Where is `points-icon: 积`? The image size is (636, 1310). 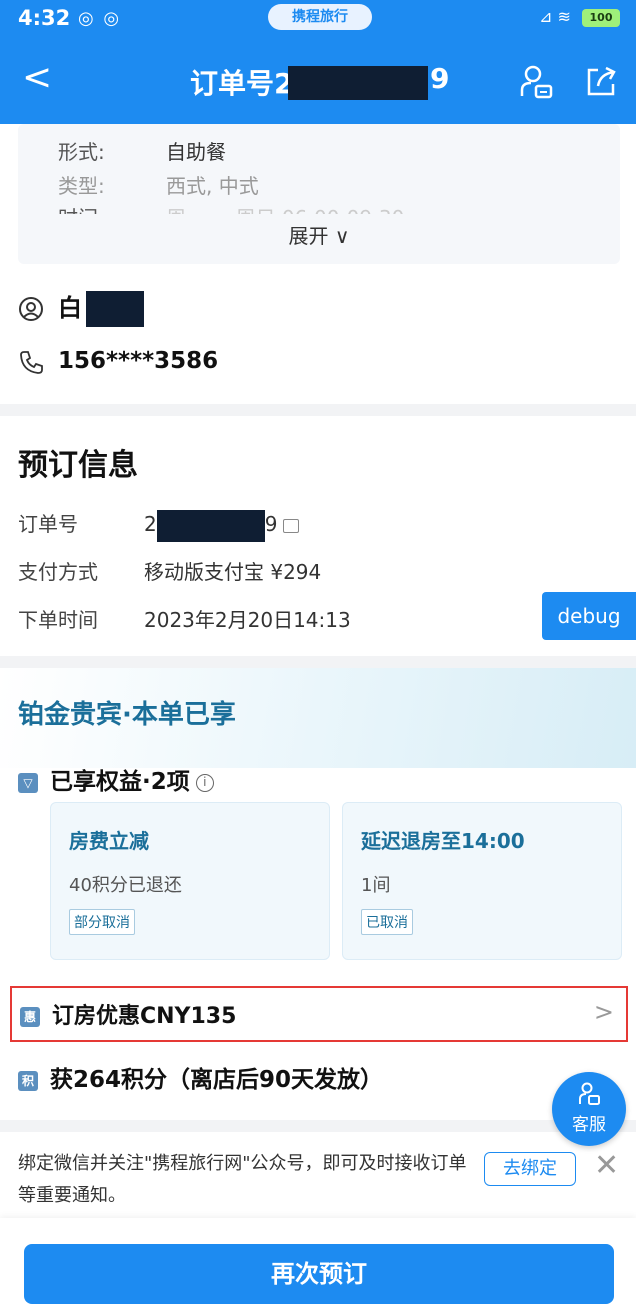
points-icon: 积 is located at coordinates (28, 1080).